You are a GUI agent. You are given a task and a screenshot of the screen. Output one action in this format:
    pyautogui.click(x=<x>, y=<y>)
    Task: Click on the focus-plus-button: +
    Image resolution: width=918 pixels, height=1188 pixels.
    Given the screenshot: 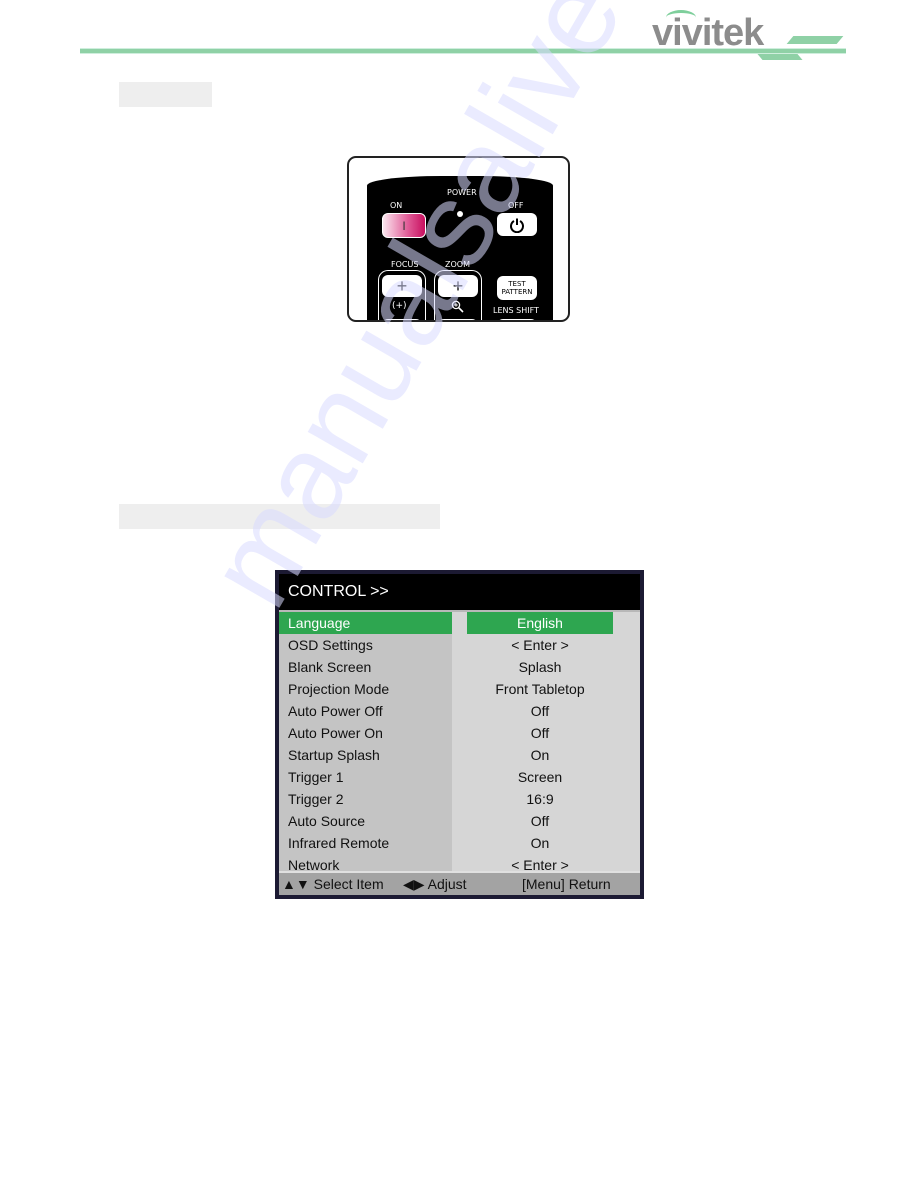 What is the action you would take?
    pyautogui.click(x=402, y=286)
    